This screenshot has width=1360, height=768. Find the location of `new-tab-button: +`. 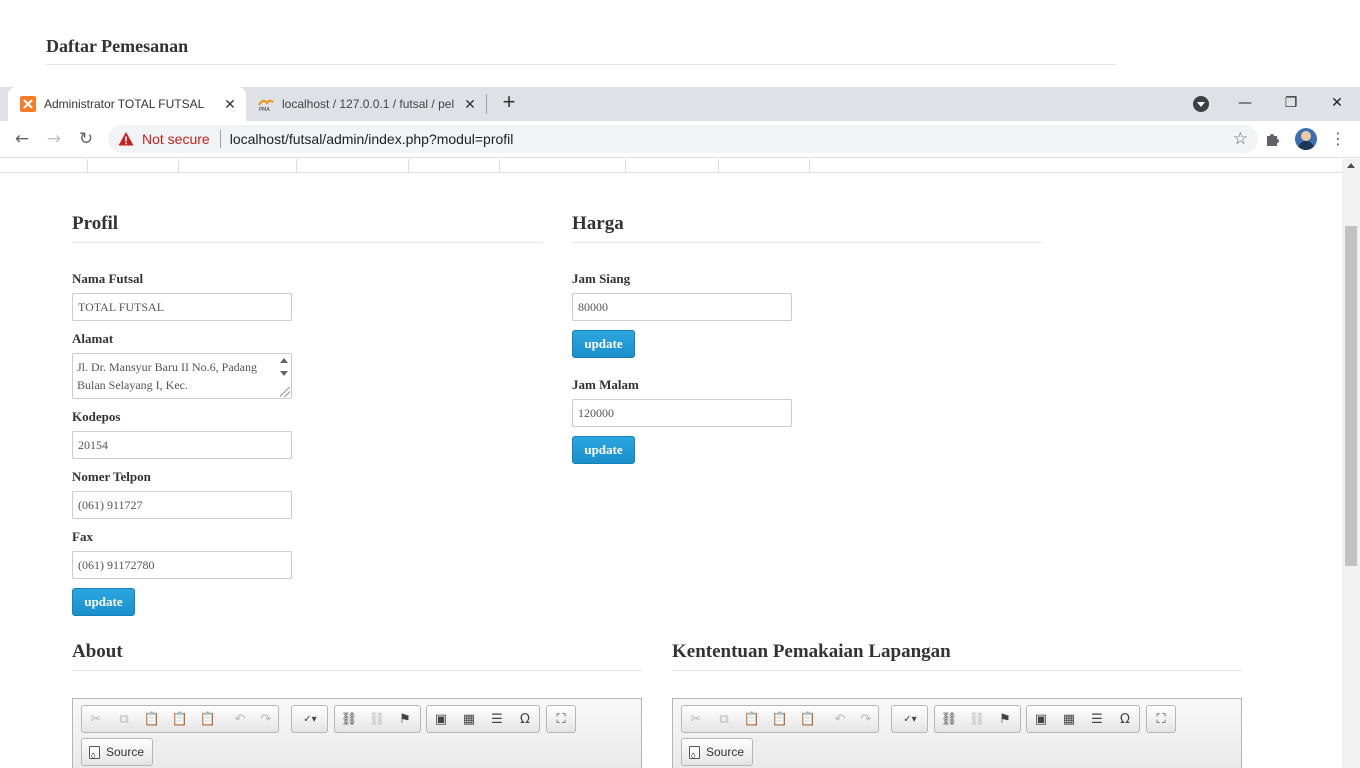

new-tab-button: + is located at coordinates (509, 102).